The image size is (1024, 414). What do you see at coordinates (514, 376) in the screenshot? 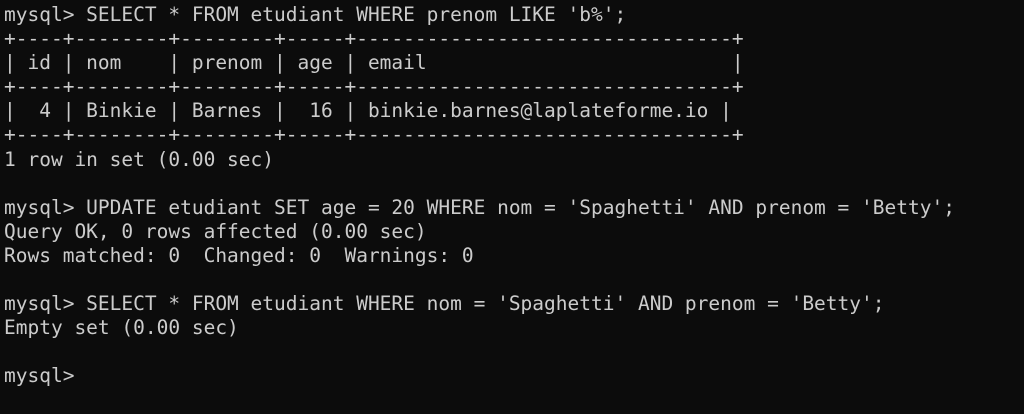
I see `prompt-line: mysql>` at bounding box center [514, 376].